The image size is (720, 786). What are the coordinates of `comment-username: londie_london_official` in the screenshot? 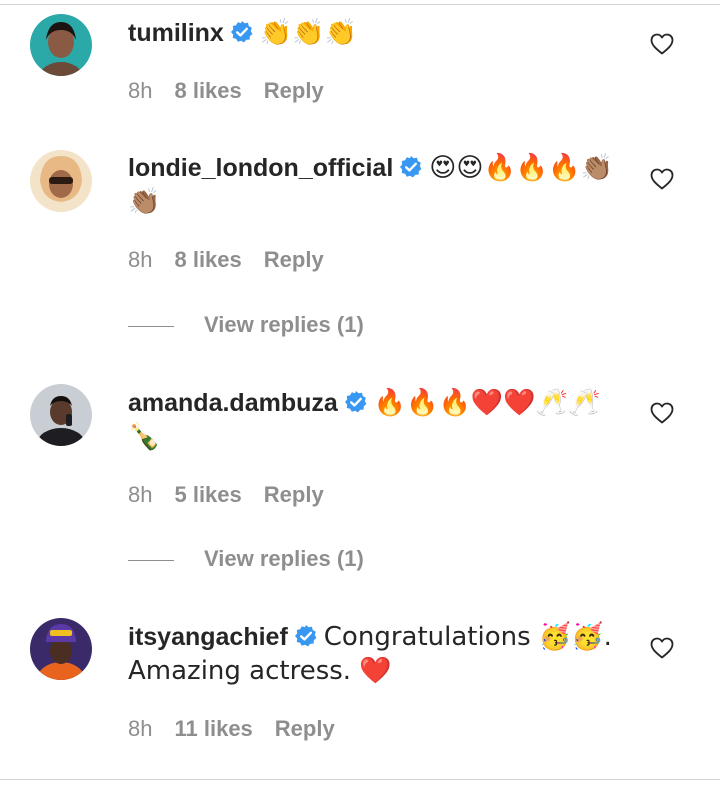 It's located at (260, 168).